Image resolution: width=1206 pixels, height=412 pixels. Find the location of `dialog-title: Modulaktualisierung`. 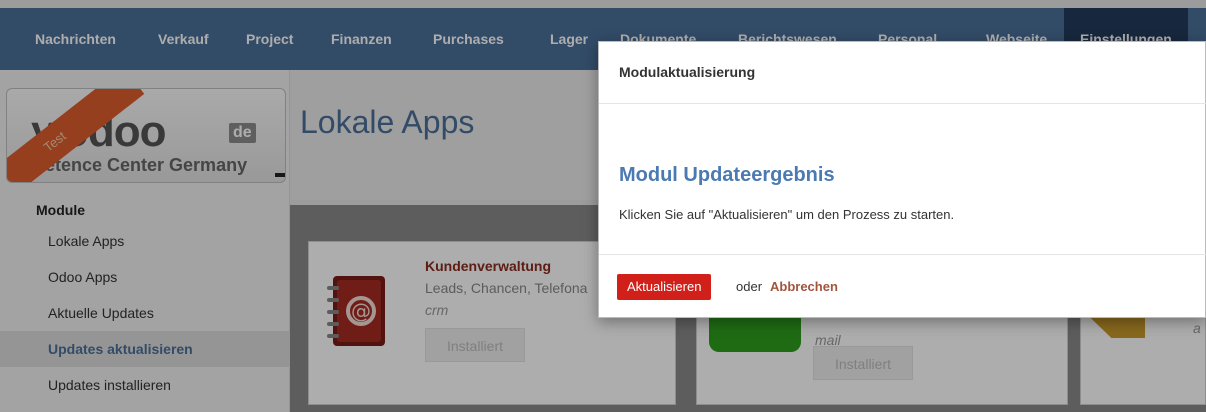

dialog-title: Modulaktualisierung is located at coordinates (687, 72).